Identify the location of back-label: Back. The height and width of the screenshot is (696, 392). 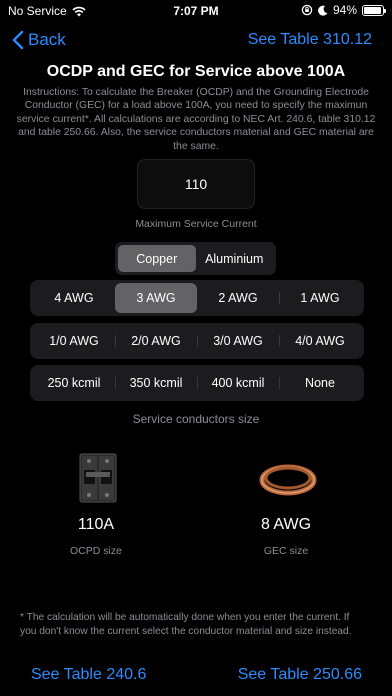
(47, 39).